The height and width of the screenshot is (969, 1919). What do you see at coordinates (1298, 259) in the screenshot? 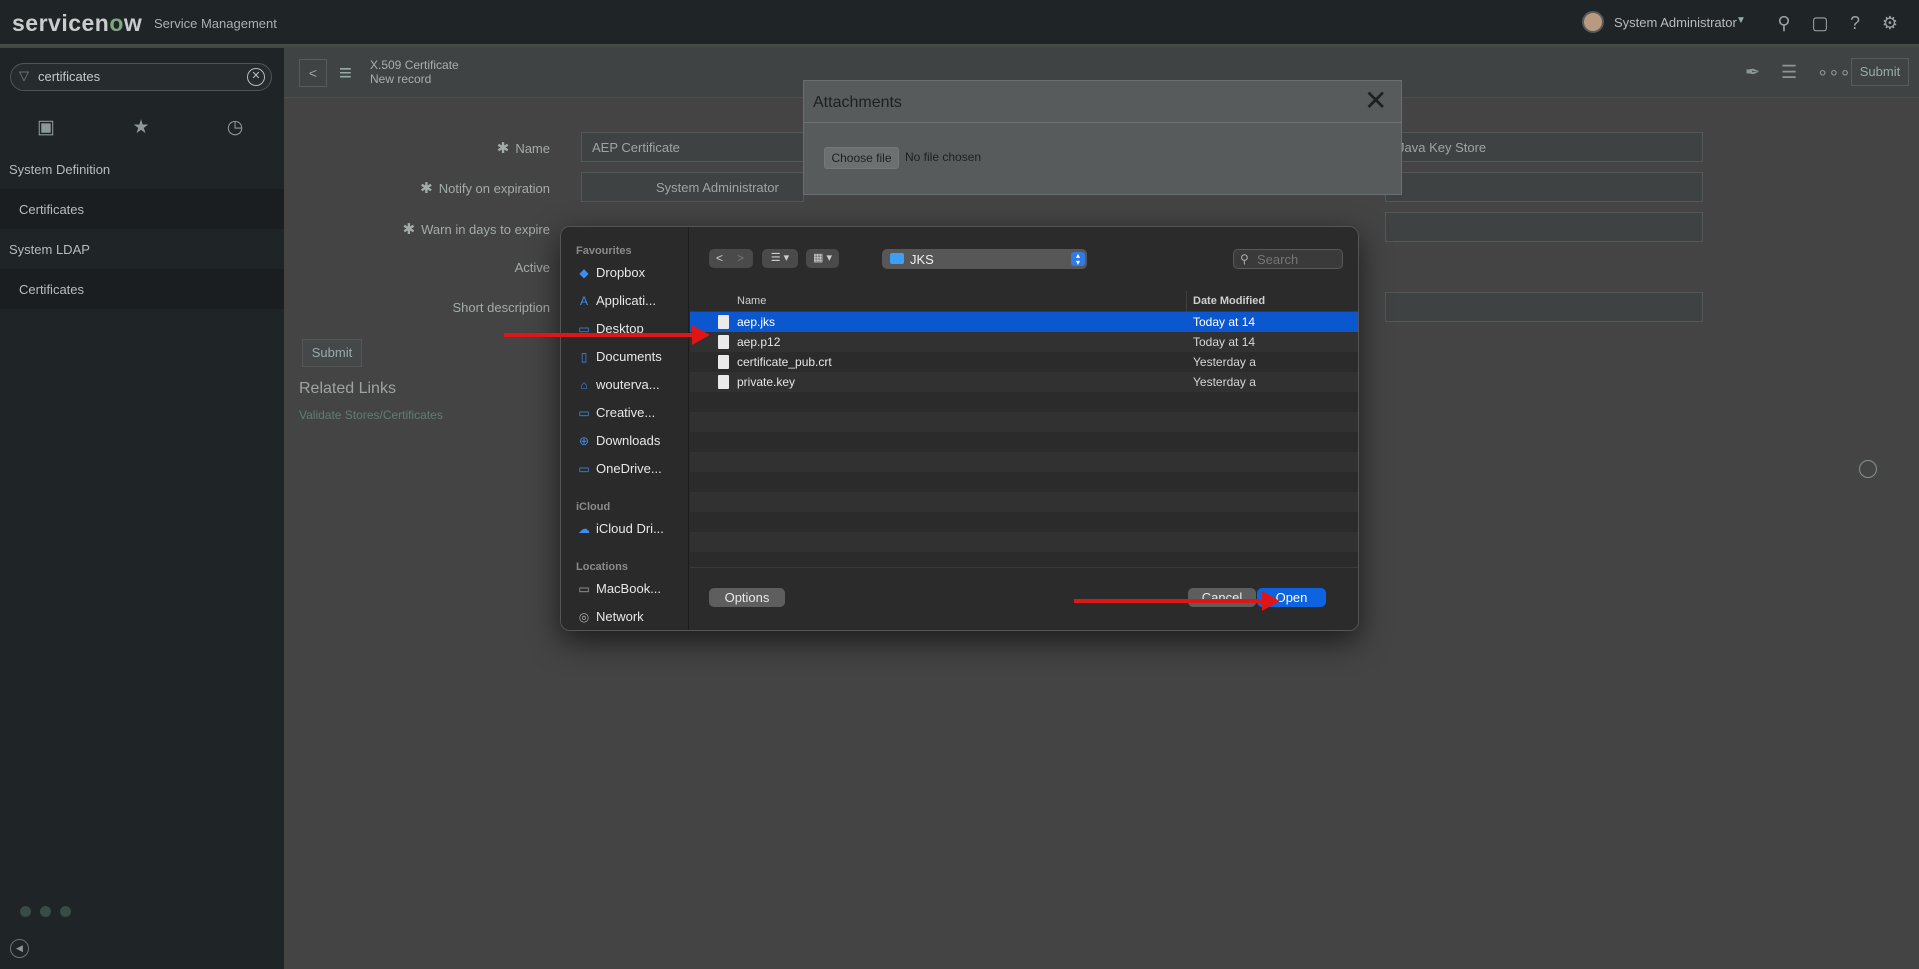
I see `search-input` at bounding box center [1298, 259].